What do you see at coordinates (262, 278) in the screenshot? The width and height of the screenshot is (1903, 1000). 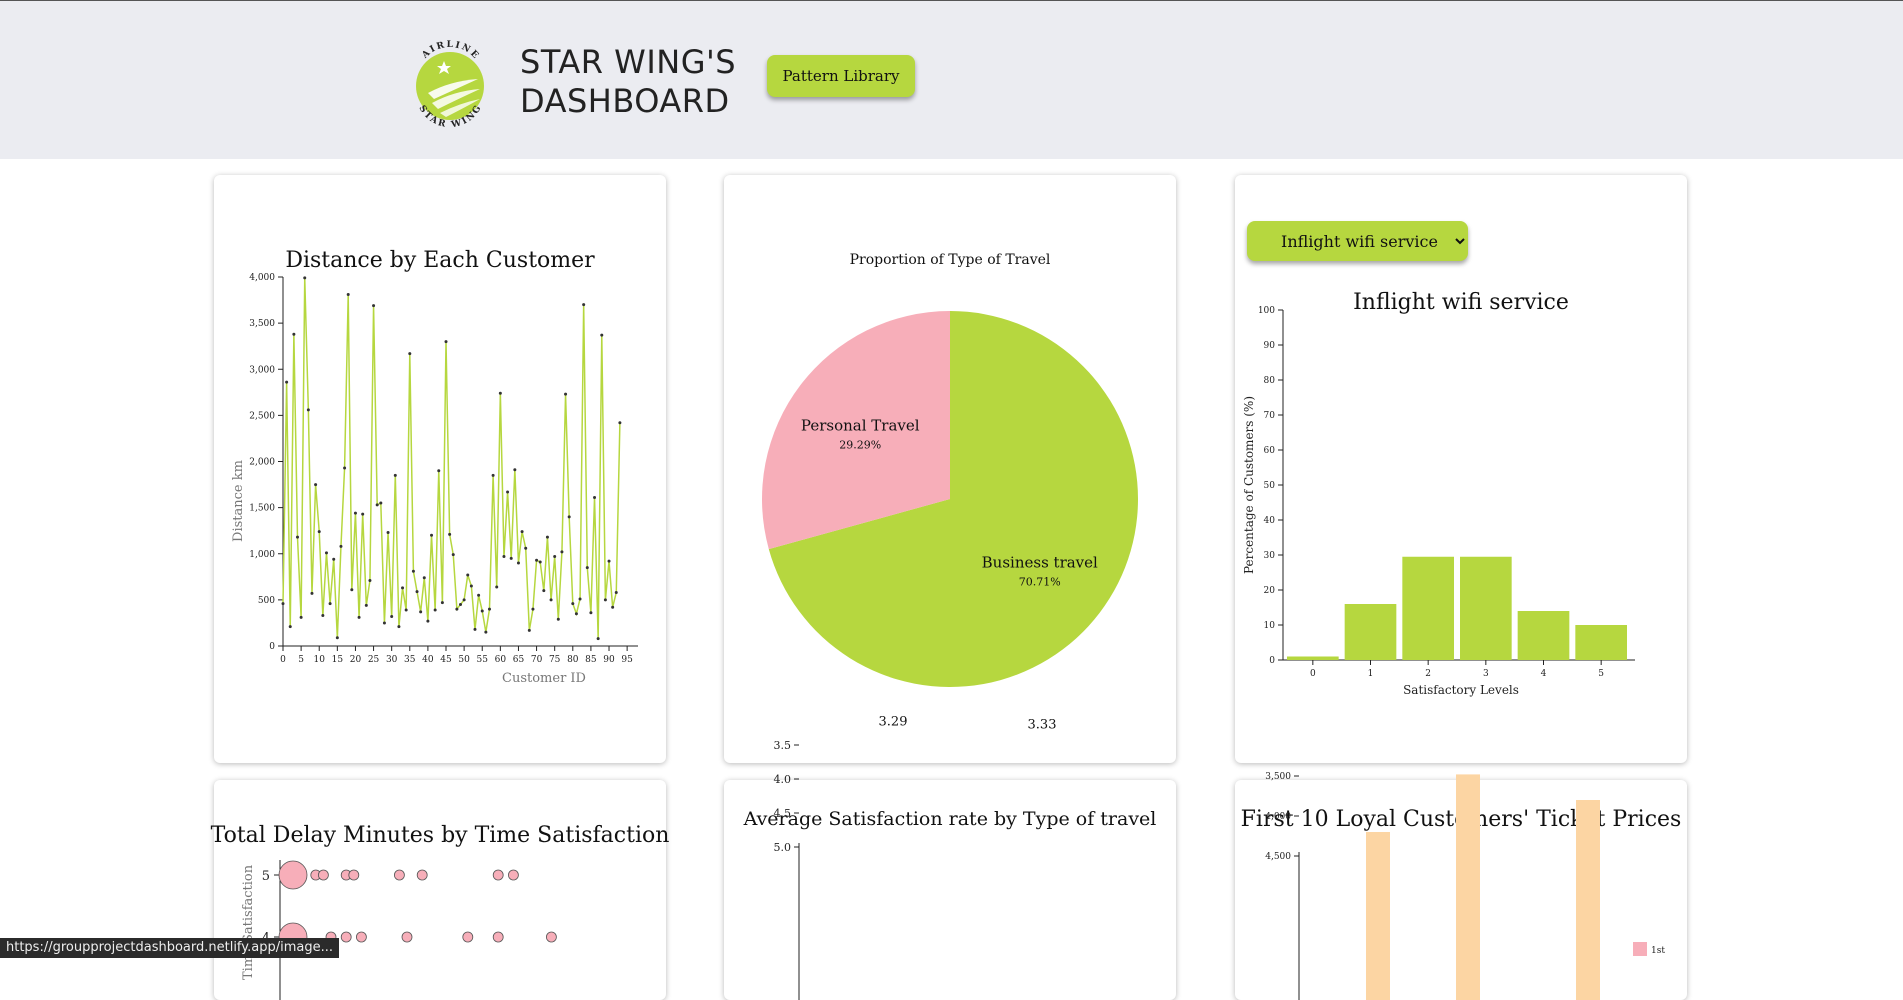 I see `line-y-tick-label: 4,000` at bounding box center [262, 278].